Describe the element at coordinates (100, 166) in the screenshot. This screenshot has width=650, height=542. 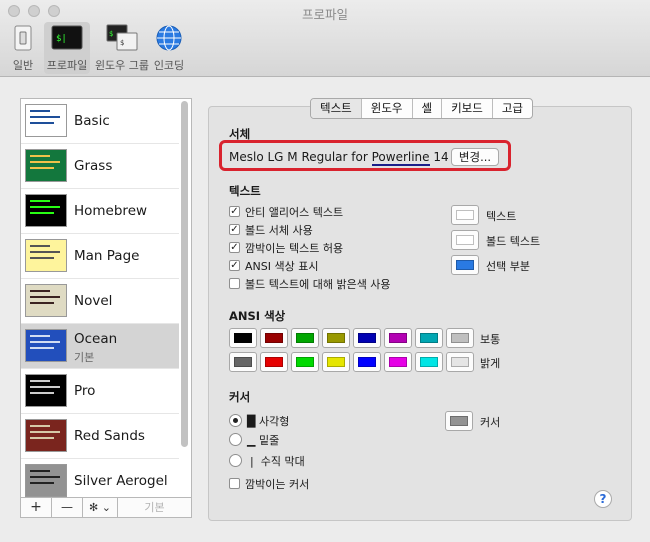
I see `profile-item: Grass` at that location.